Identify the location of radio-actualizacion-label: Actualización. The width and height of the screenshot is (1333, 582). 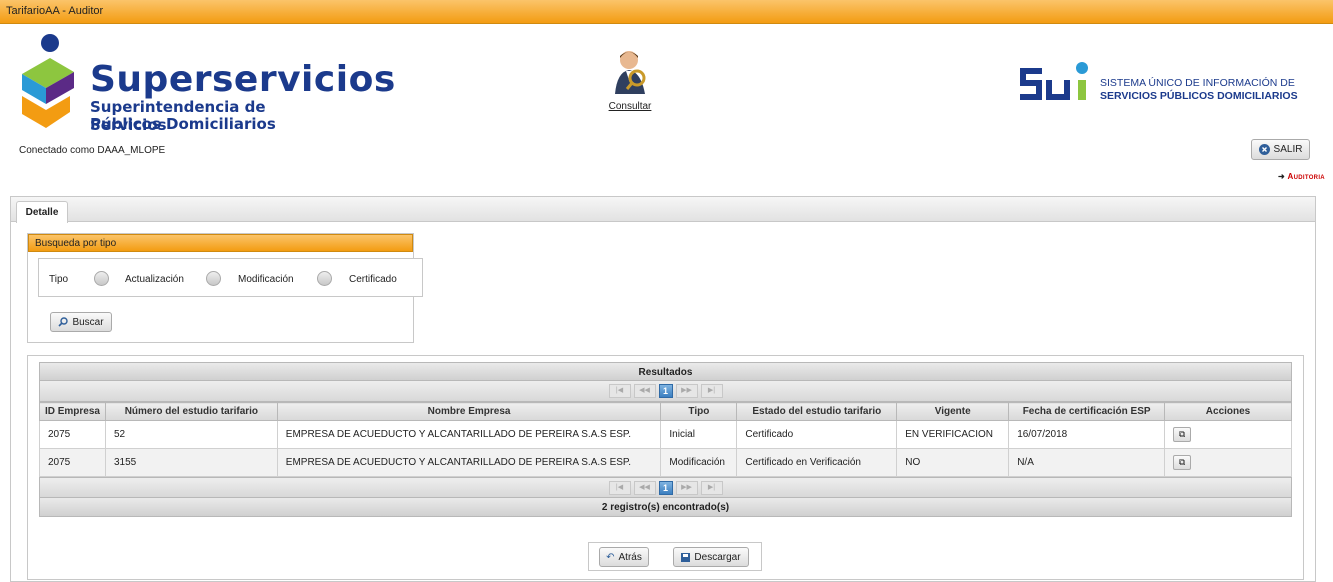
(154, 279).